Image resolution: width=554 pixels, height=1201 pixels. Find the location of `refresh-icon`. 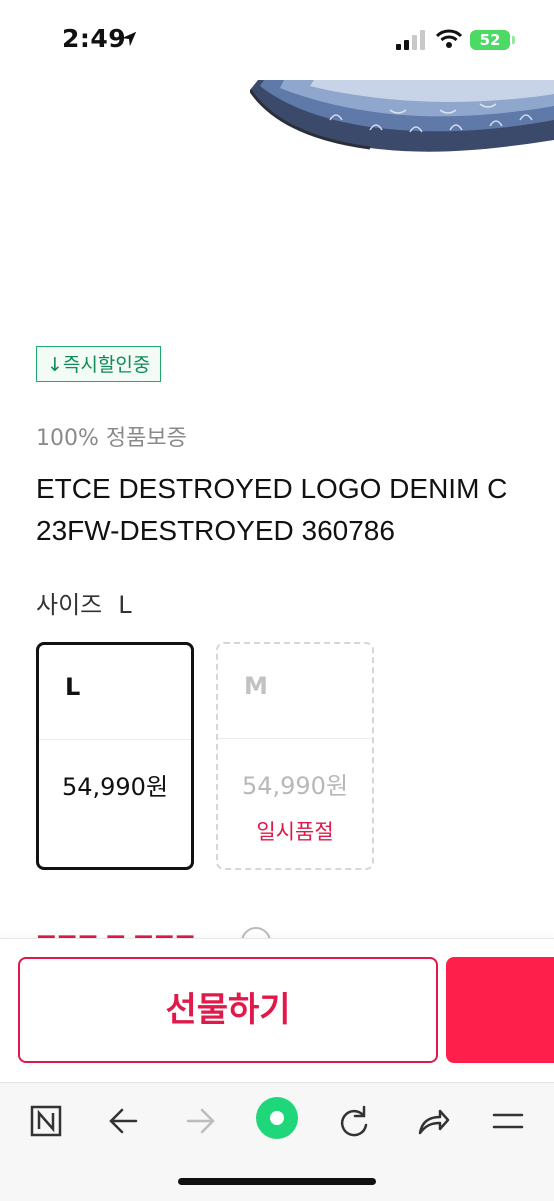

refresh-icon is located at coordinates (354, 1121).